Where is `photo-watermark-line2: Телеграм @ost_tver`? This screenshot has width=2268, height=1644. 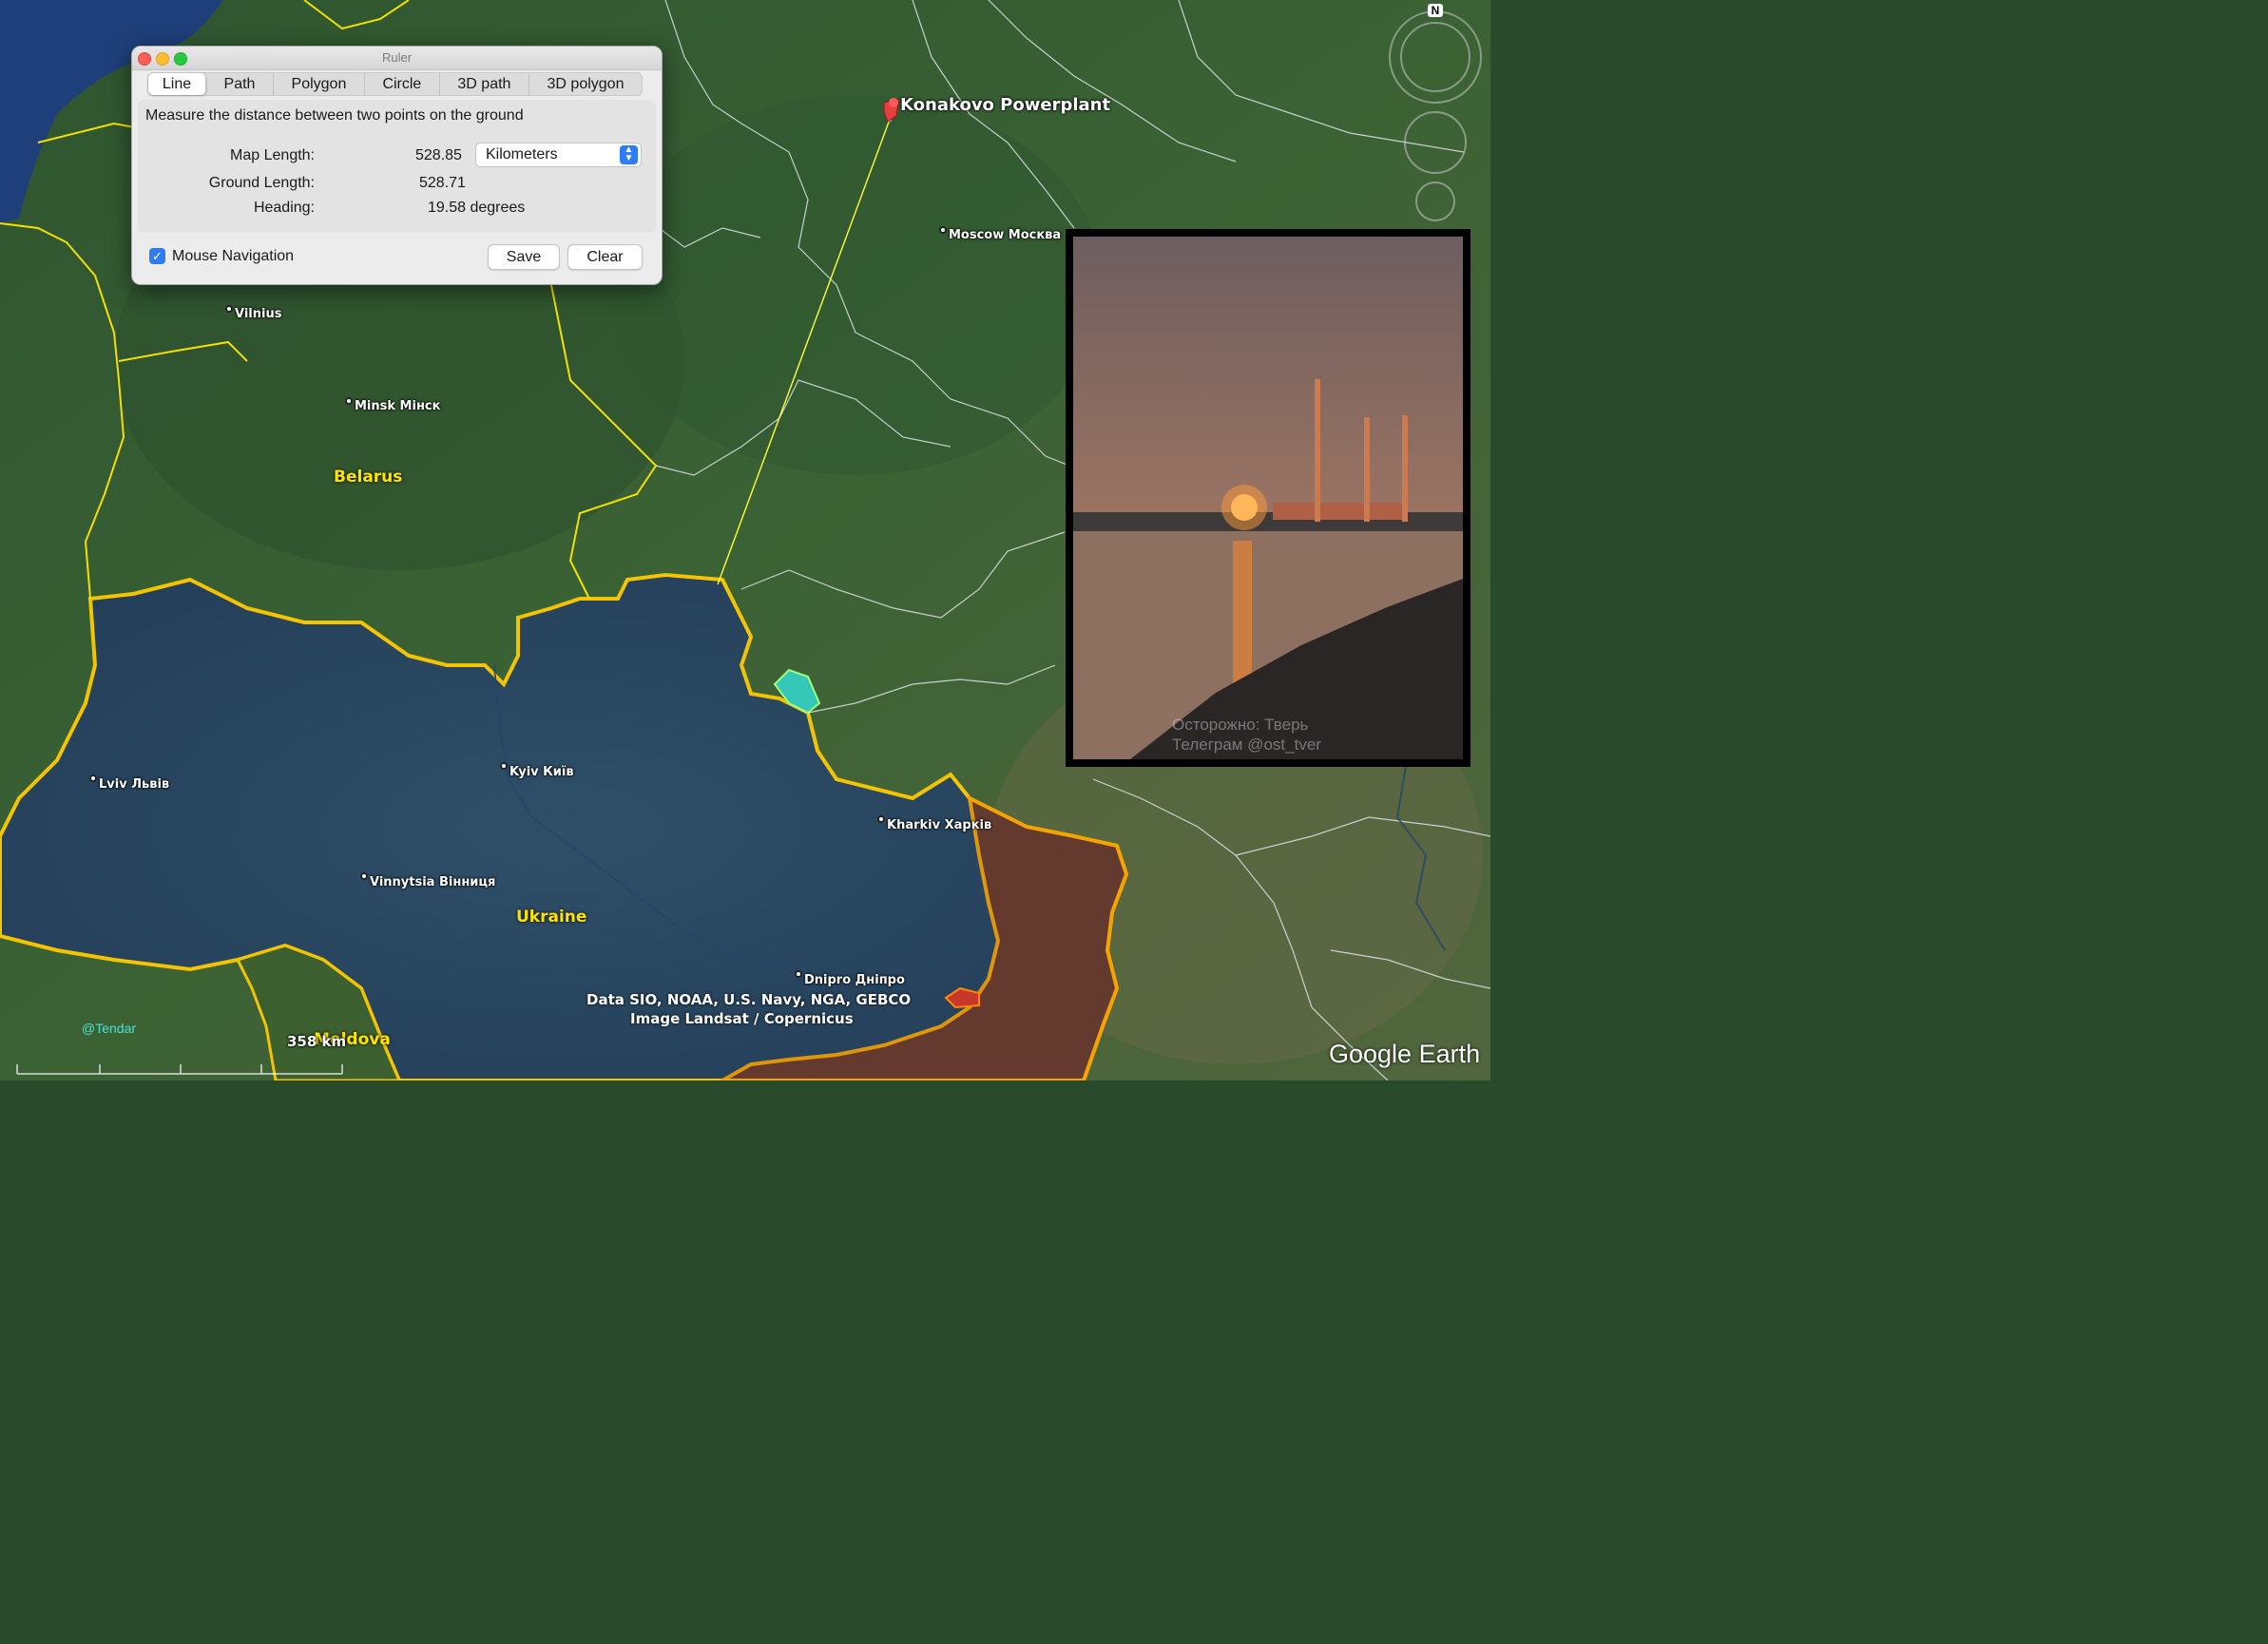 photo-watermark-line2: Телеграм @ost_tver is located at coordinates (1246, 745).